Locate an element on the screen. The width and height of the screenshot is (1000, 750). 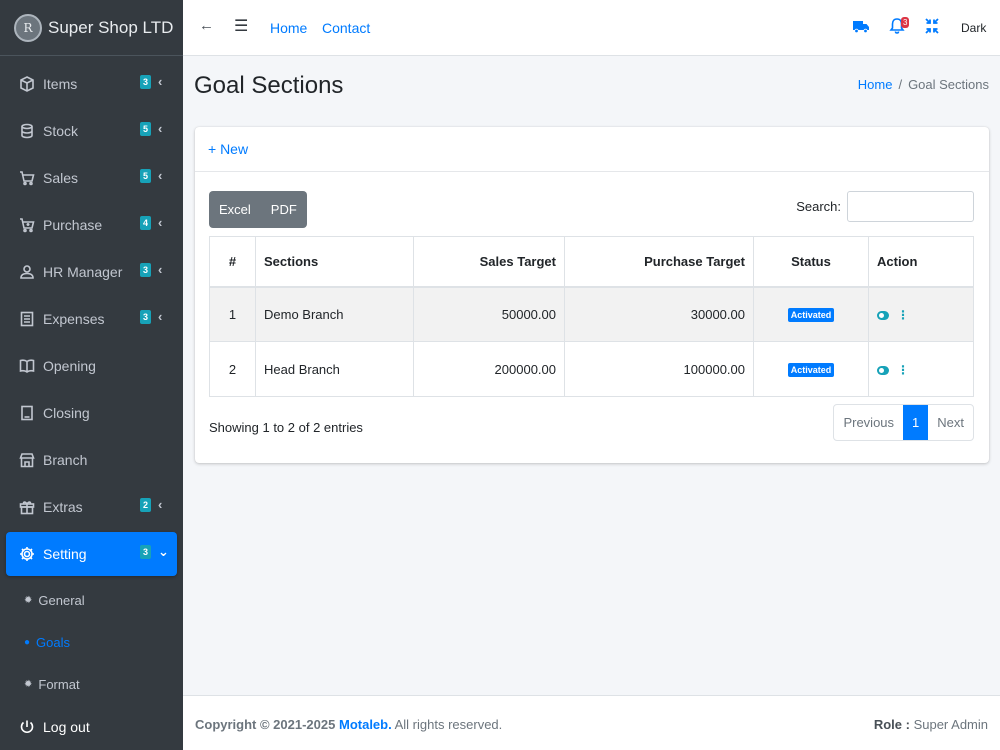
pagination-previous: Previous is located at coordinates (868, 422).